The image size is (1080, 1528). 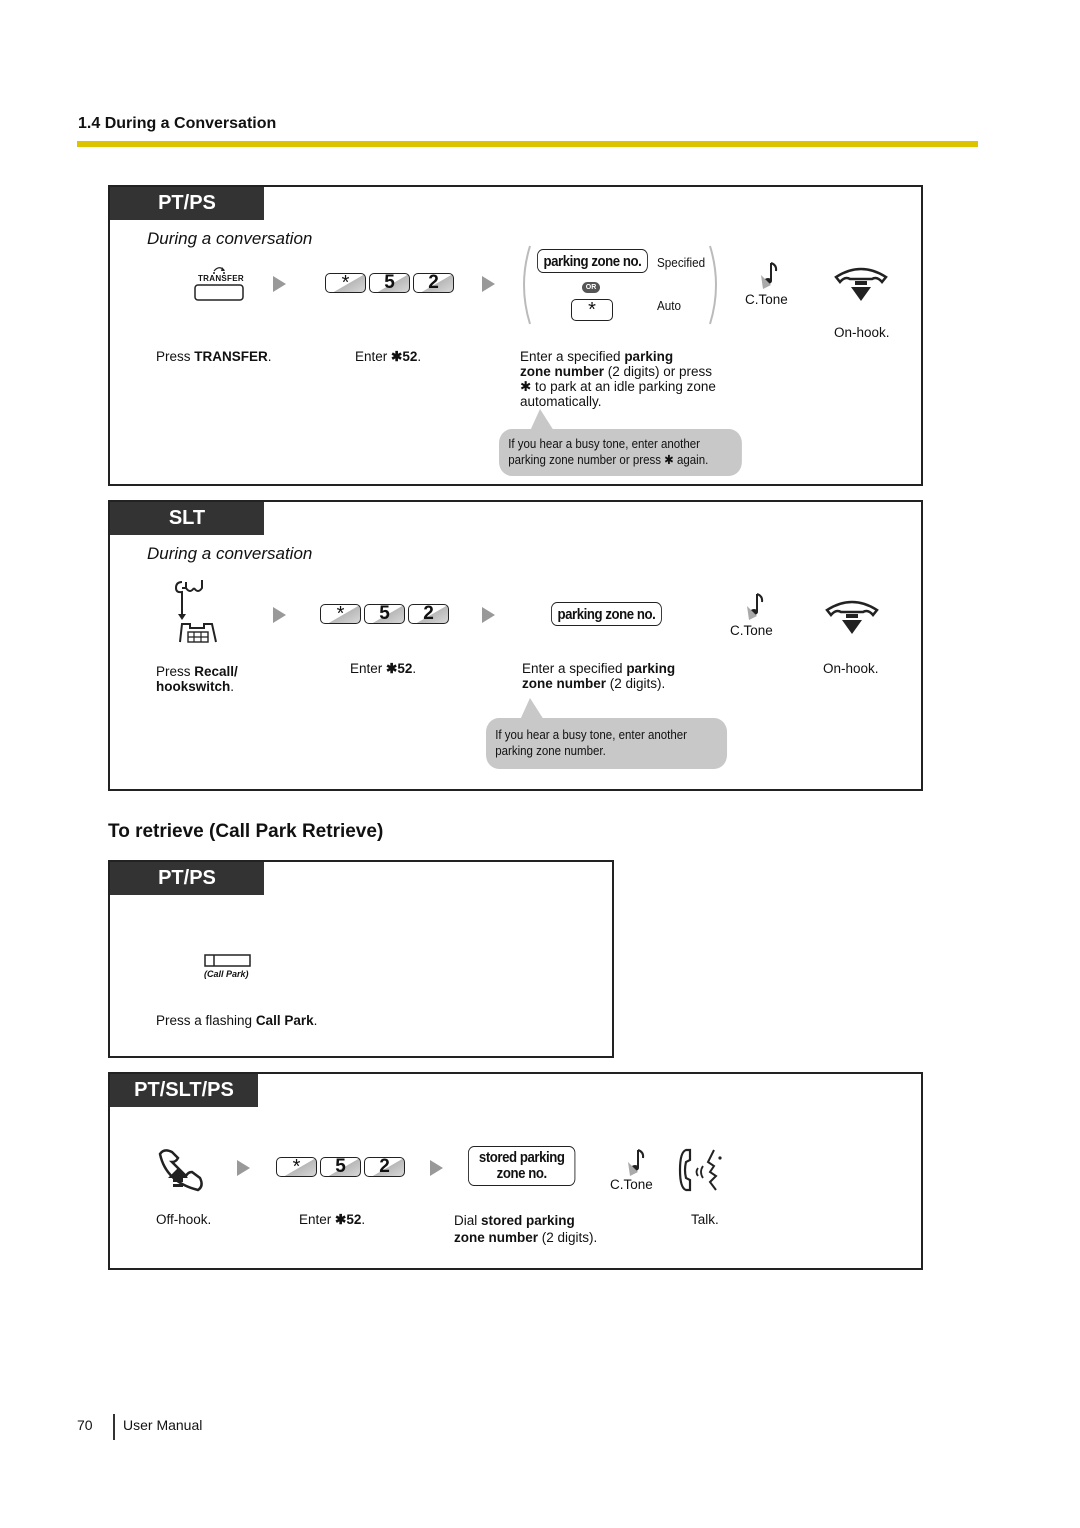 What do you see at coordinates (246, 831) in the screenshot?
I see `retrieve-heading: To retrieve (Call Park Retrieve)` at bounding box center [246, 831].